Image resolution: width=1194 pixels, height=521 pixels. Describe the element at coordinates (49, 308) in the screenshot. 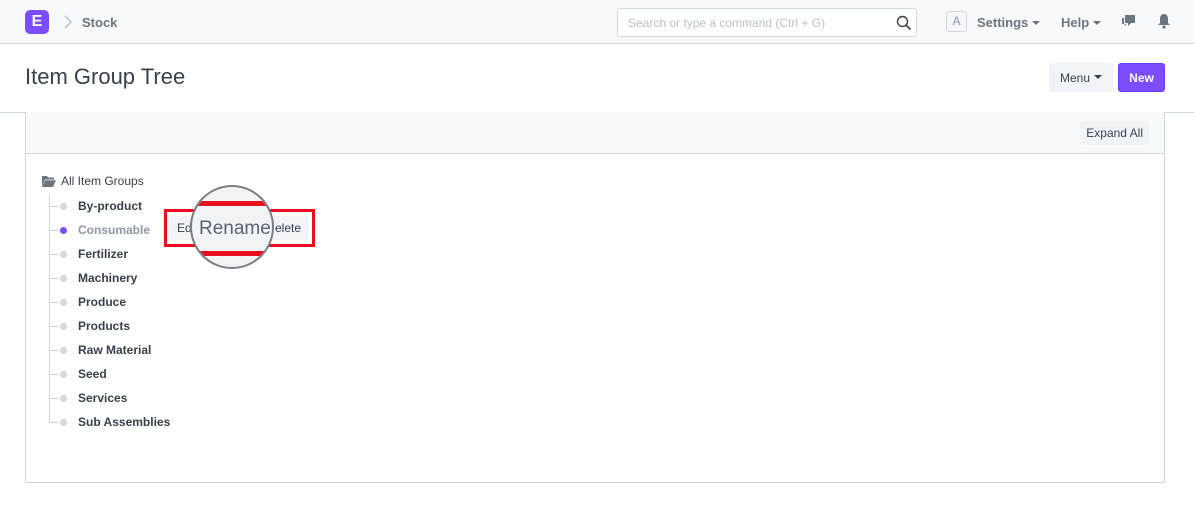

I see `tree-line` at that location.